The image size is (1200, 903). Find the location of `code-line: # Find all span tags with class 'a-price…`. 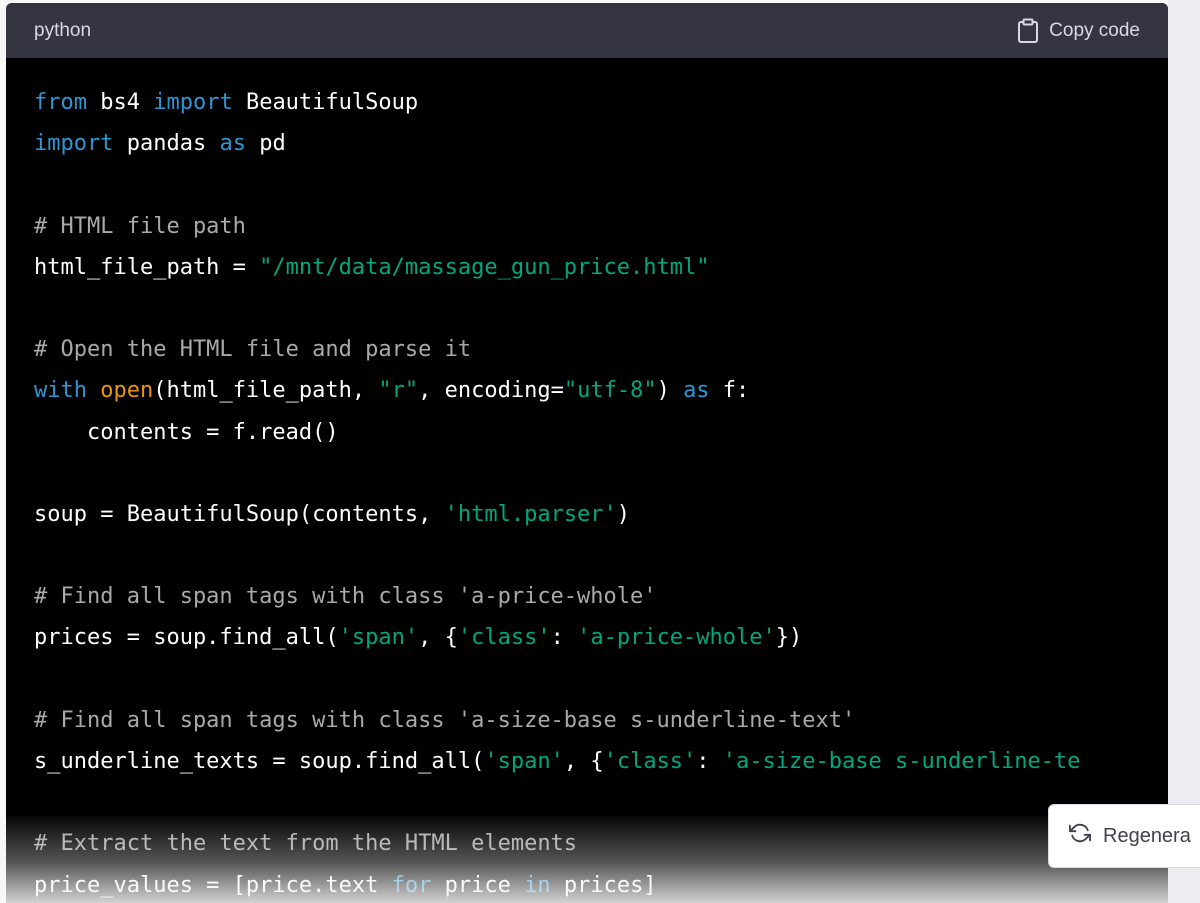

code-line: # Find all span tags with class 'a-price… is located at coordinates (601, 596).